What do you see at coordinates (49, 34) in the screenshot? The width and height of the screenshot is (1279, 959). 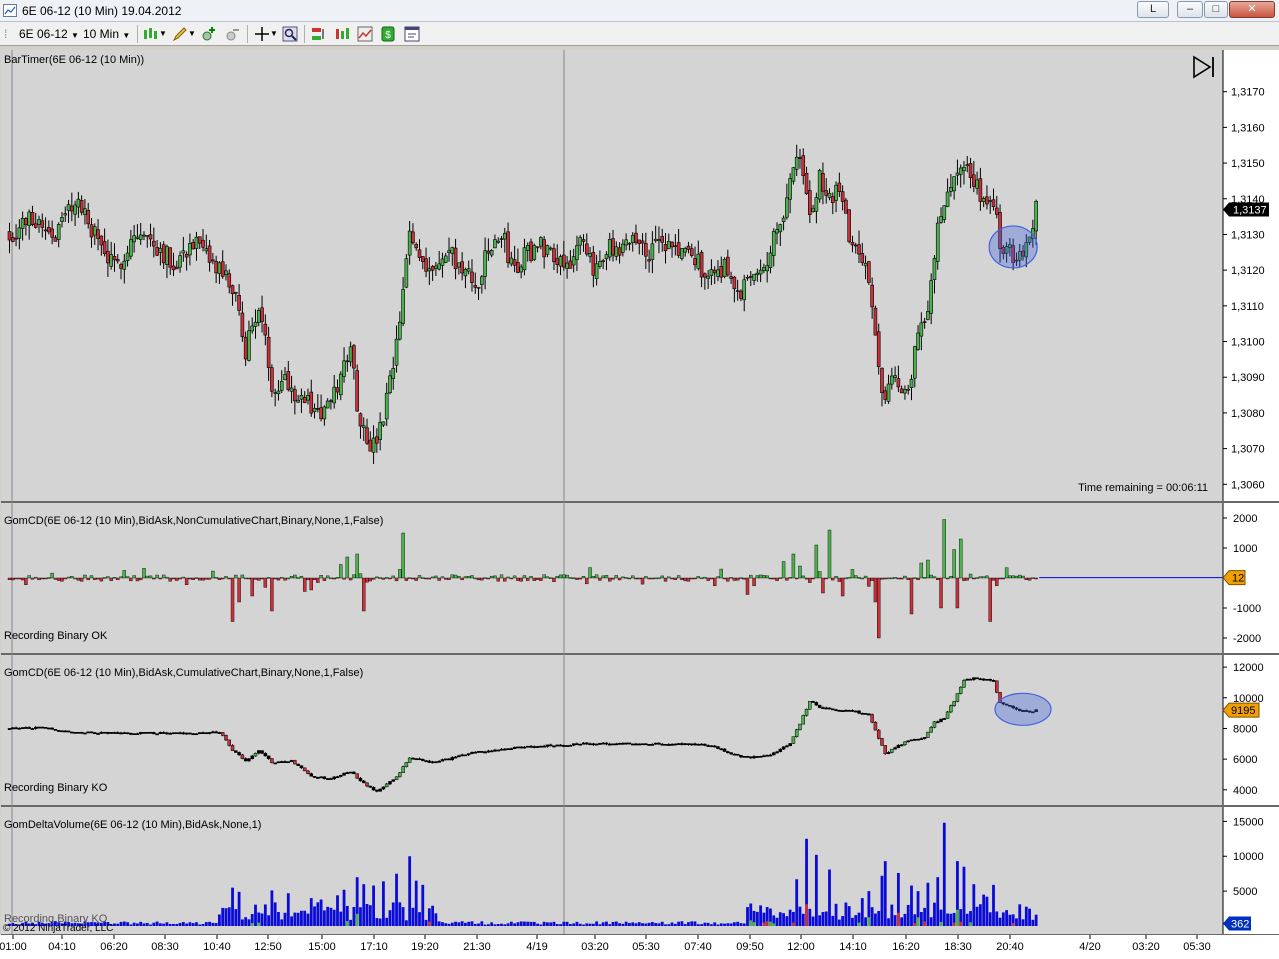 I see `instrument-selector: 6E 06-12 ▼` at bounding box center [49, 34].